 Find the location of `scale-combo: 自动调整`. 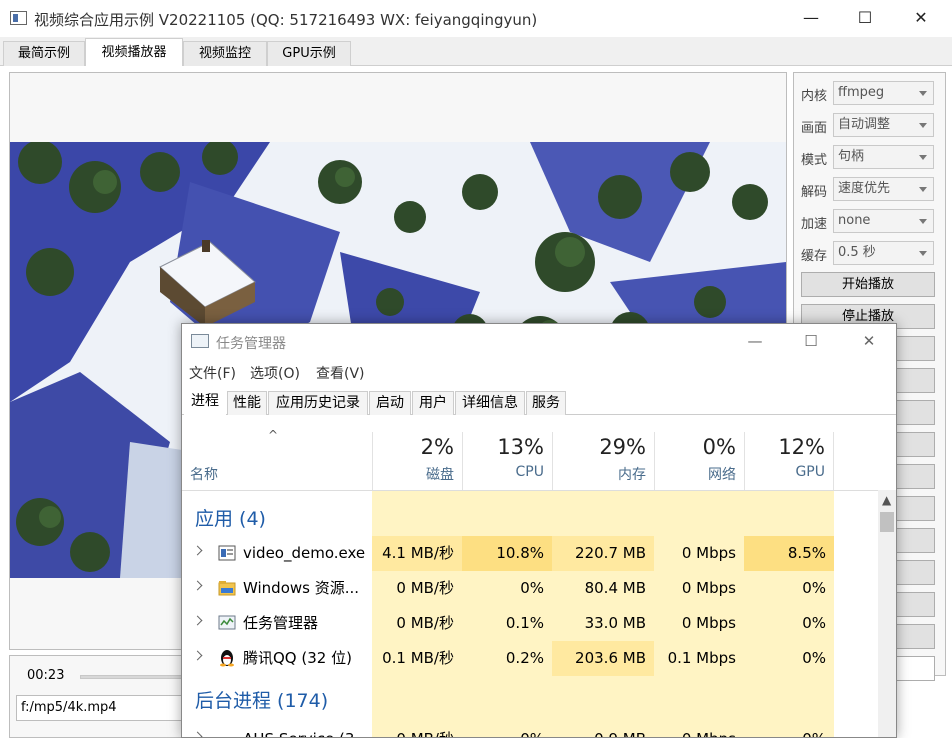

scale-combo: 自动调整 is located at coordinates (883, 125).